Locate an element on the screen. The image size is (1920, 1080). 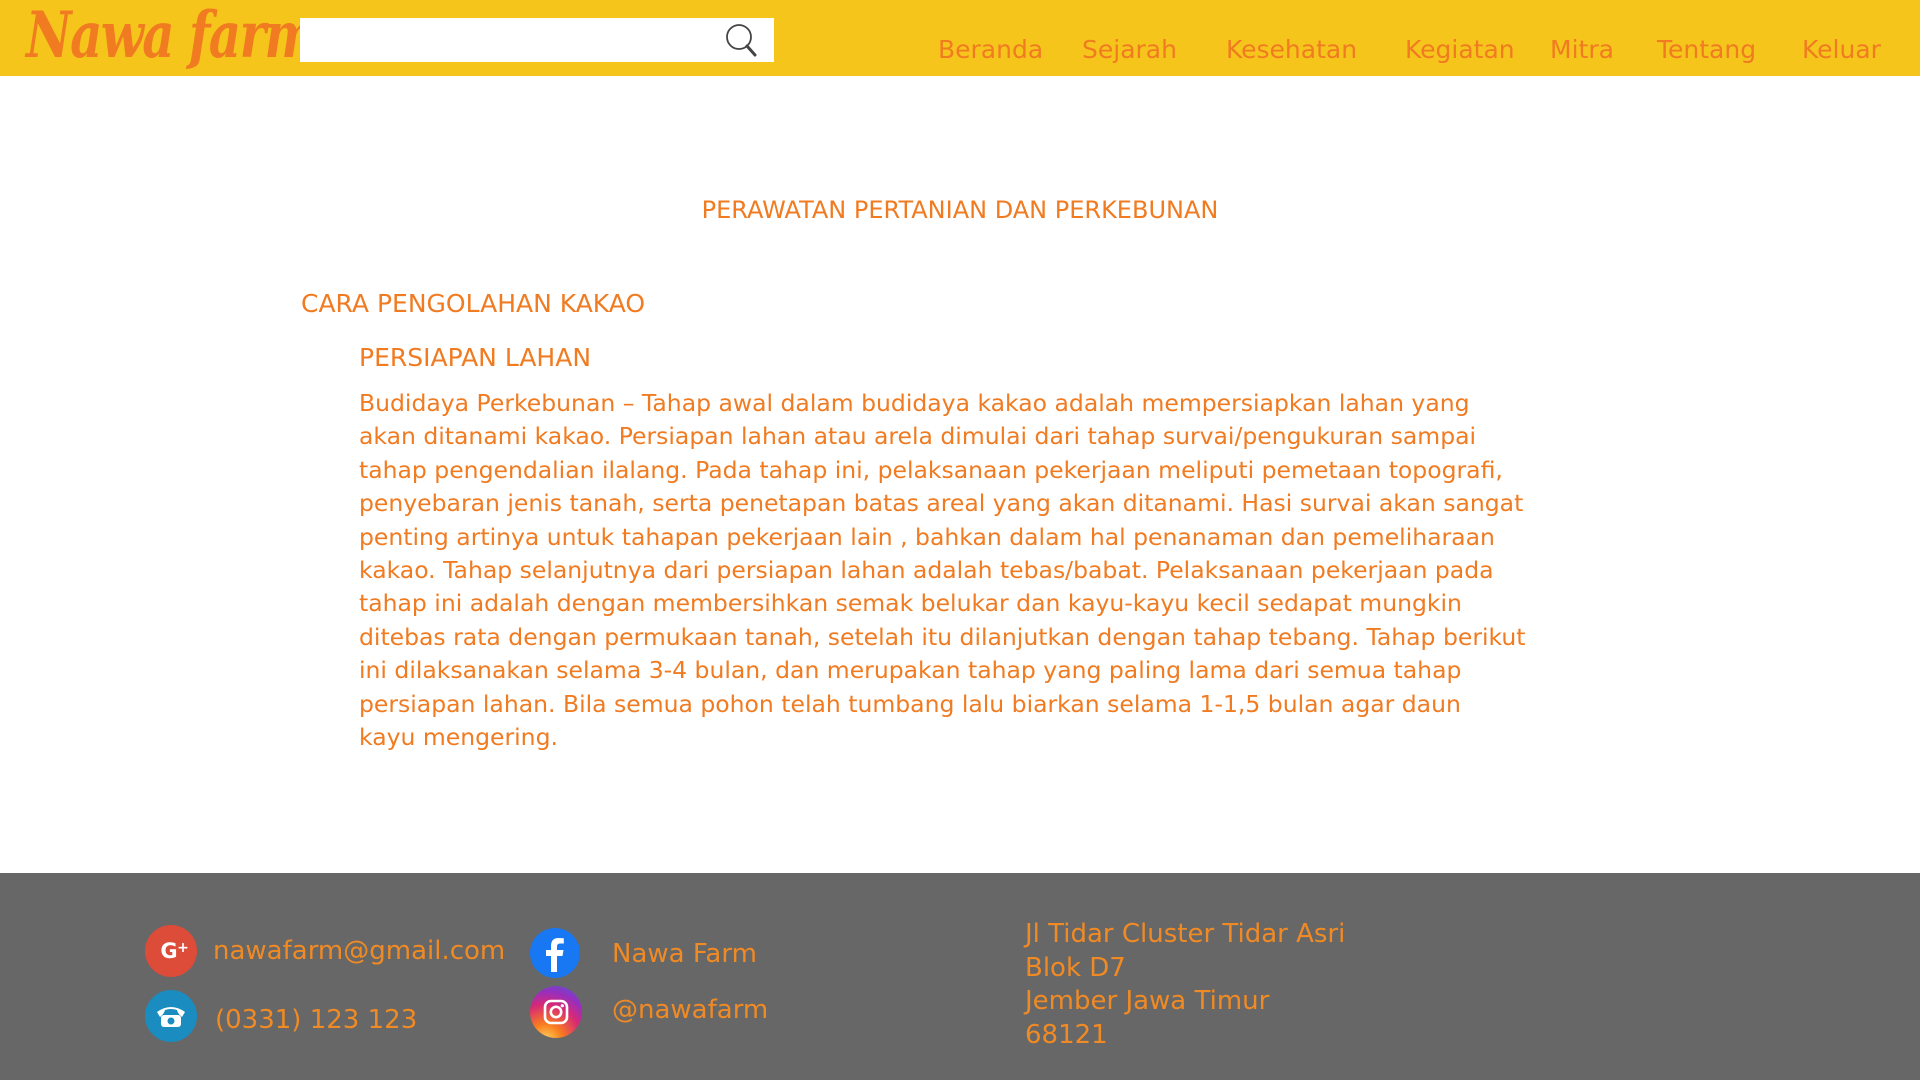
site-logo: Nawa farm is located at coordinates (171, 37).